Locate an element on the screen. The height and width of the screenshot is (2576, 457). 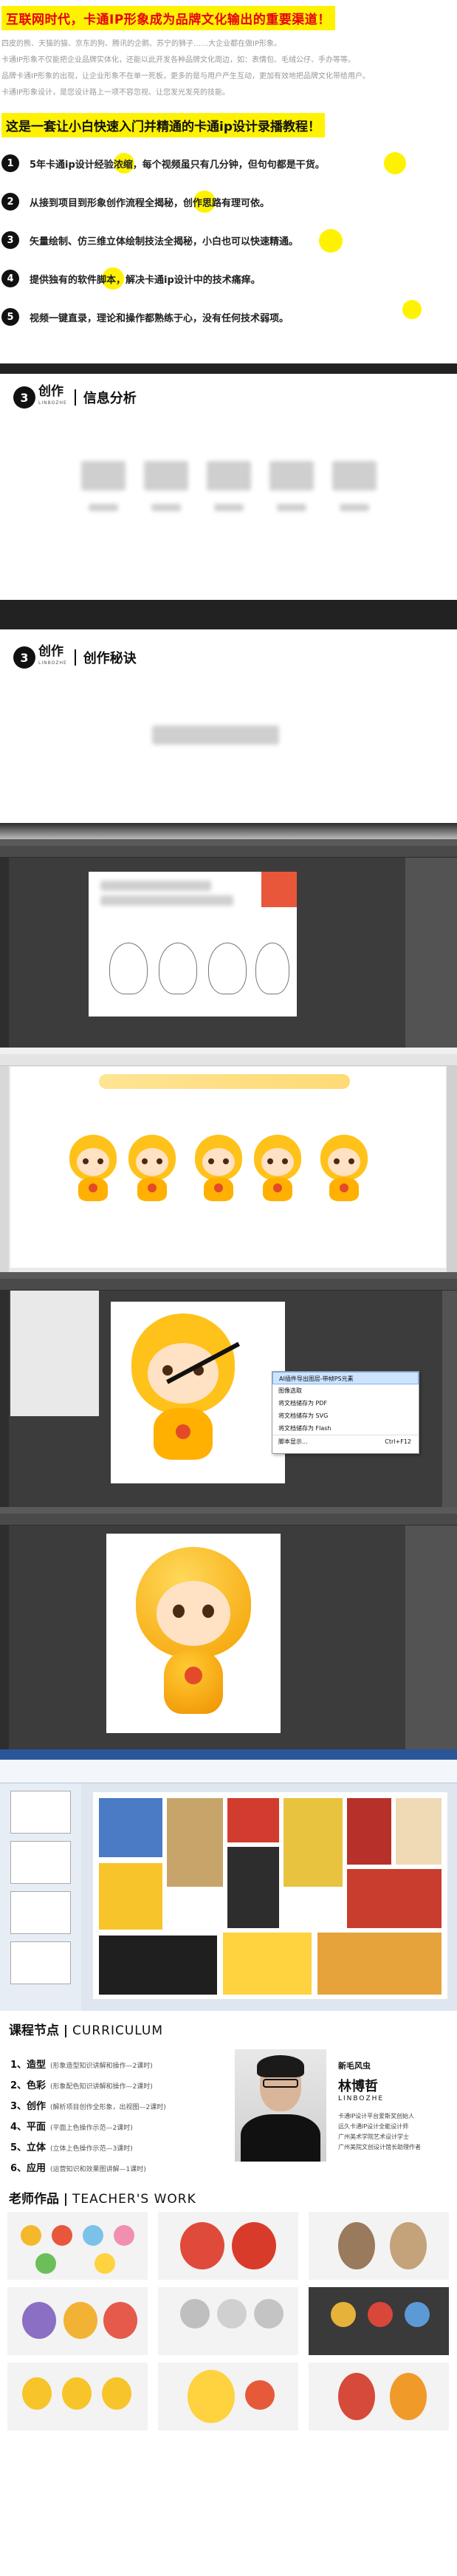
menu-shortcut: Ctrl+F12 is located at coordinates (398, 1441).